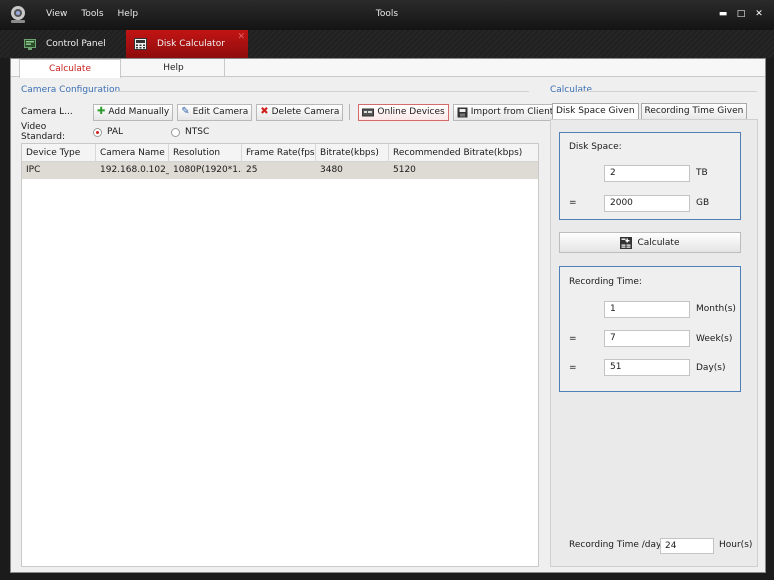  Describe the element at coordinates (140, 44) in the screenshot. I see `disk-calculator-icon` at that location.